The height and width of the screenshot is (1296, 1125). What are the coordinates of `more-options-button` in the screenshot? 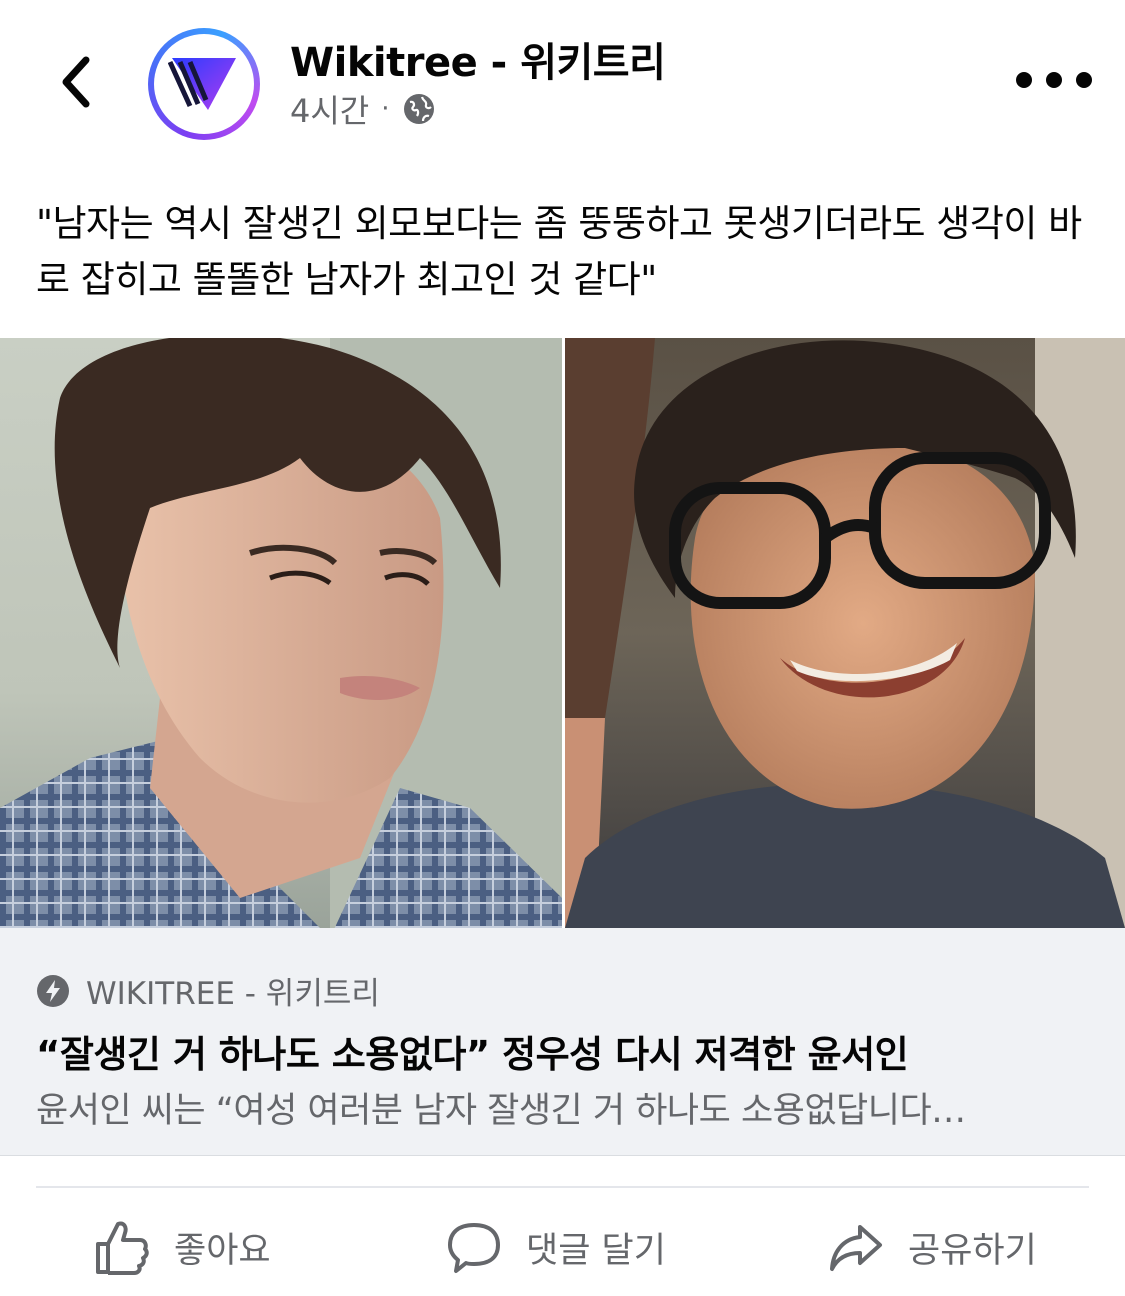 It's located at (1054, 80).